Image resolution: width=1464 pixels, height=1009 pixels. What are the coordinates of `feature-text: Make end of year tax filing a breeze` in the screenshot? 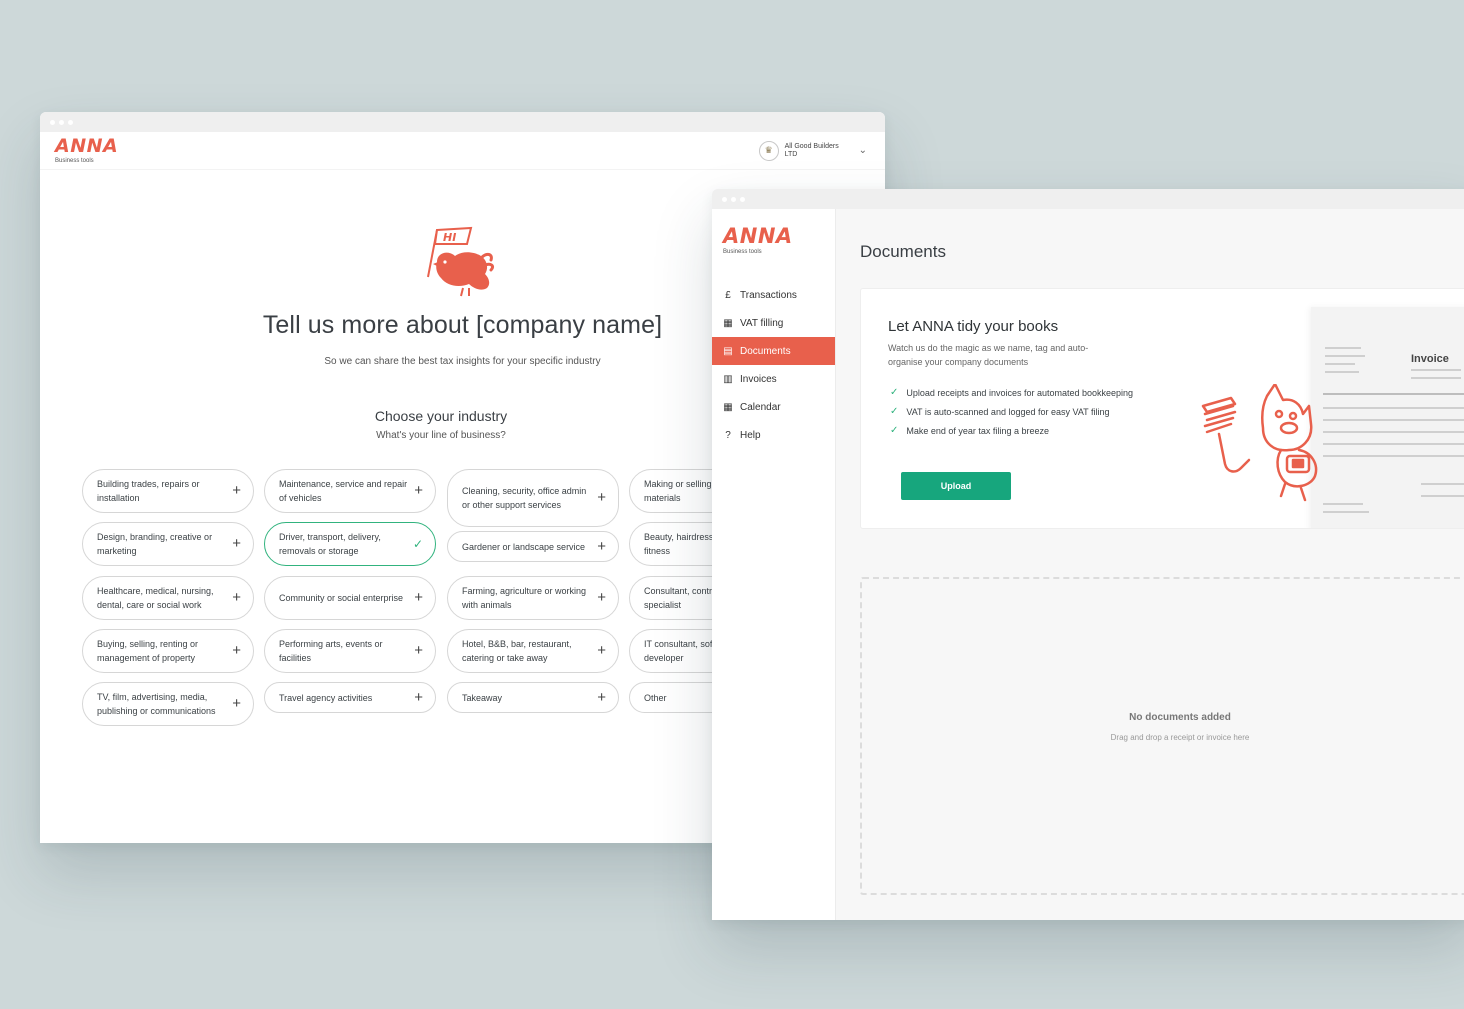 It's located at (977, 430).